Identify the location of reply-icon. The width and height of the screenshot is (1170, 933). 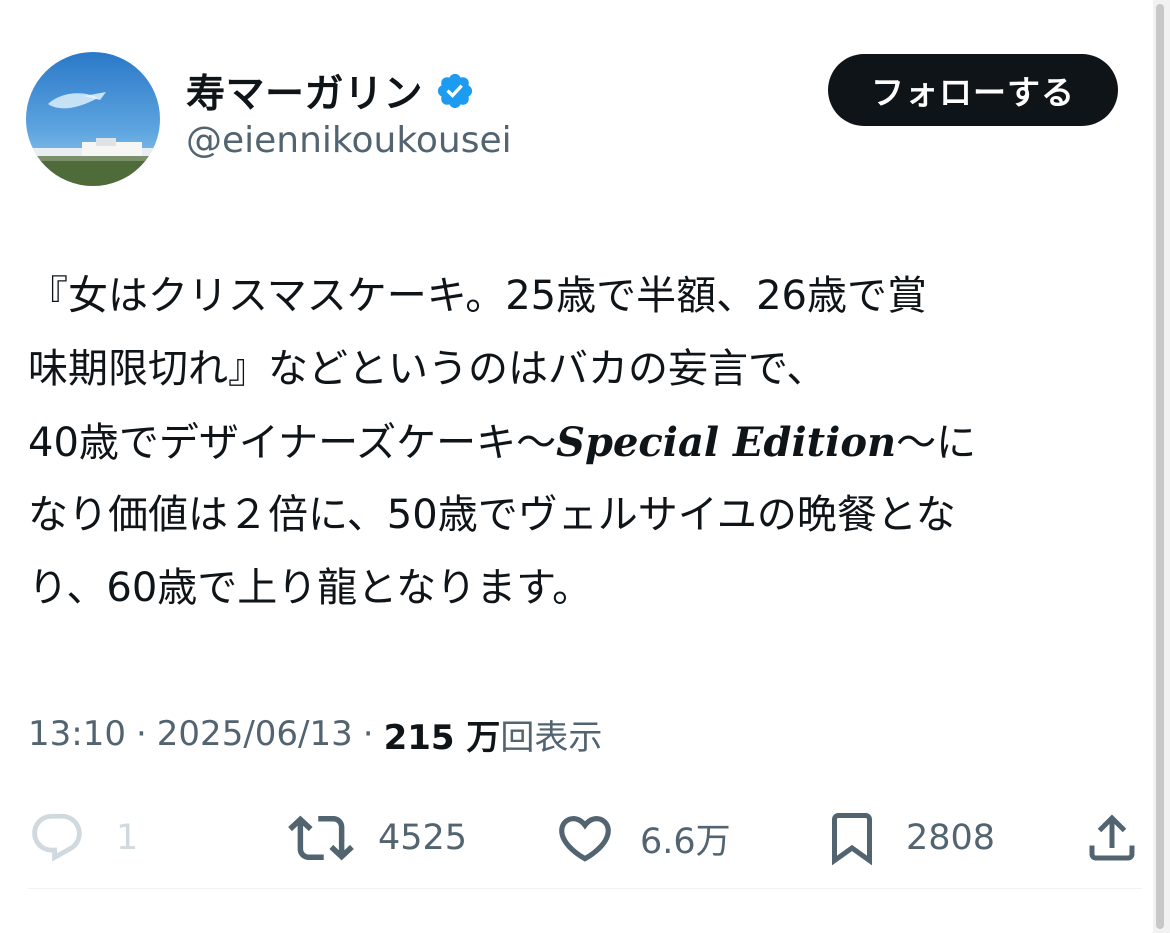
(57, 837).